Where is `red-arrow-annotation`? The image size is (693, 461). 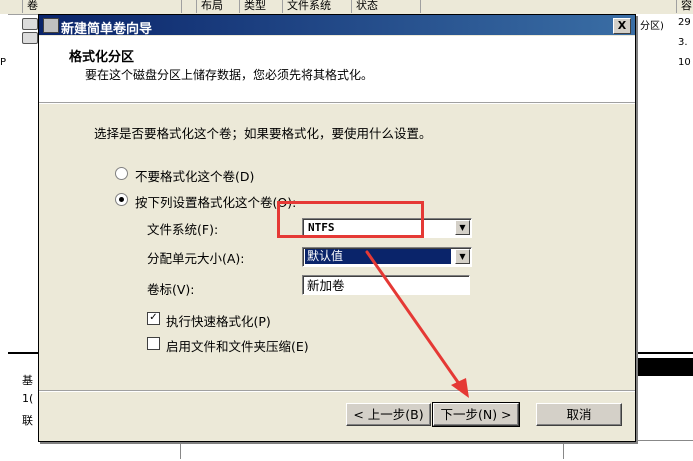 red-arrow-annotation is located at coordinates (417, 324).